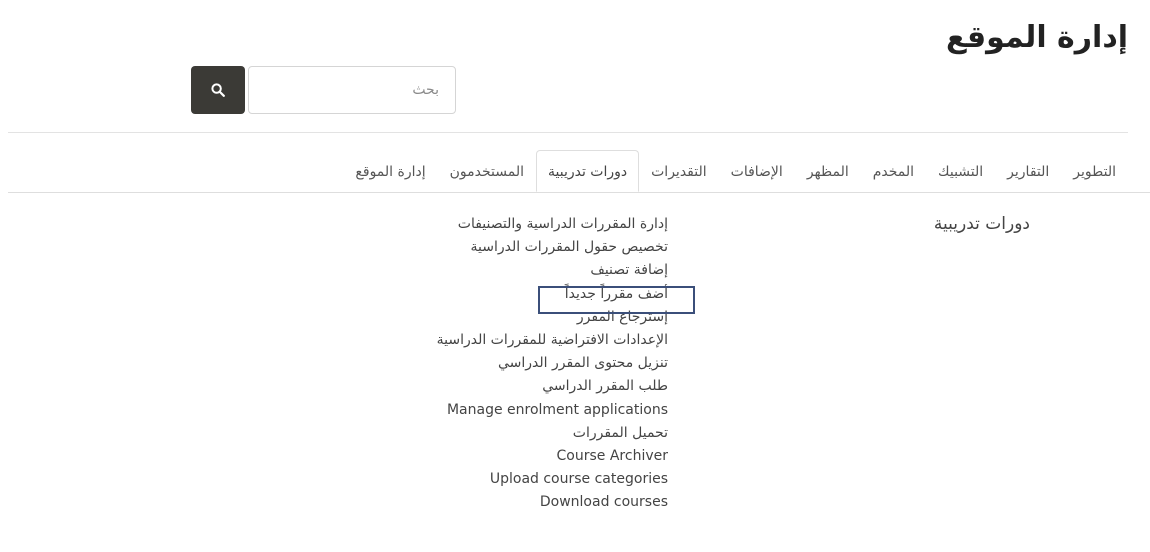 This screenshot has width=1150, height=552. What do you see at coordinates (893, 171) in the screenshot?
I see `tab-server: المخدم` at bounding box center [893, 171].